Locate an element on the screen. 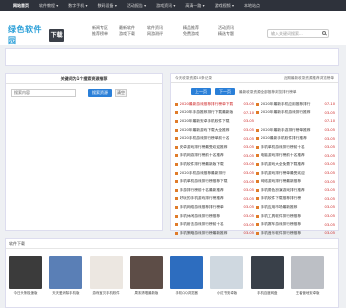  list-entry: 好玩的手机游戏排行榜推荐 03-05 is located at coordinates (215, 198).